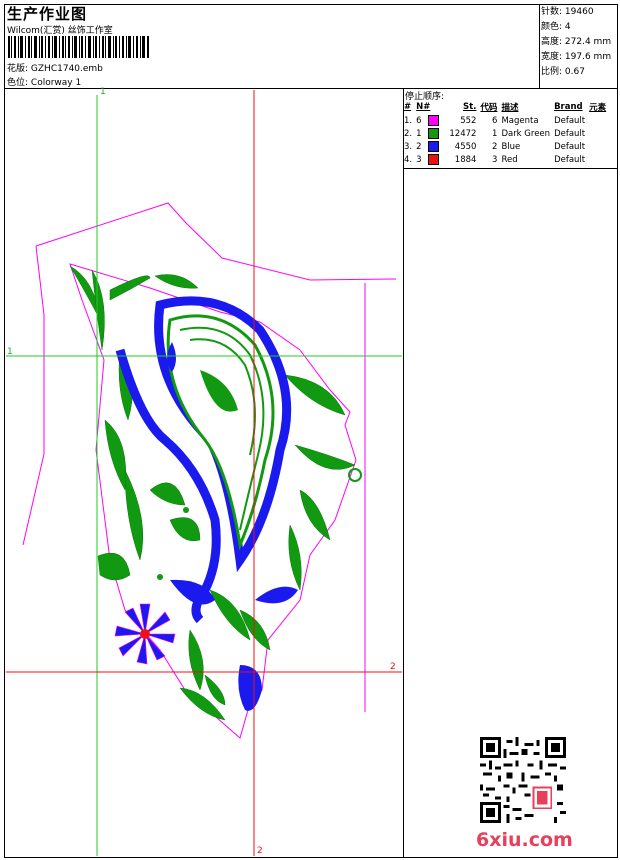  I want to click on qr-code, so click(523, 780).